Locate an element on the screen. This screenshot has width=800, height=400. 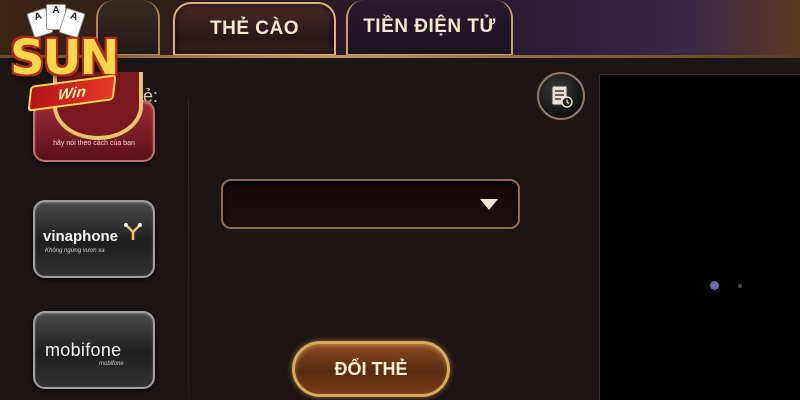
tab-scratch-card-label: THẺ CÀO is located at coordinates (254, 28).